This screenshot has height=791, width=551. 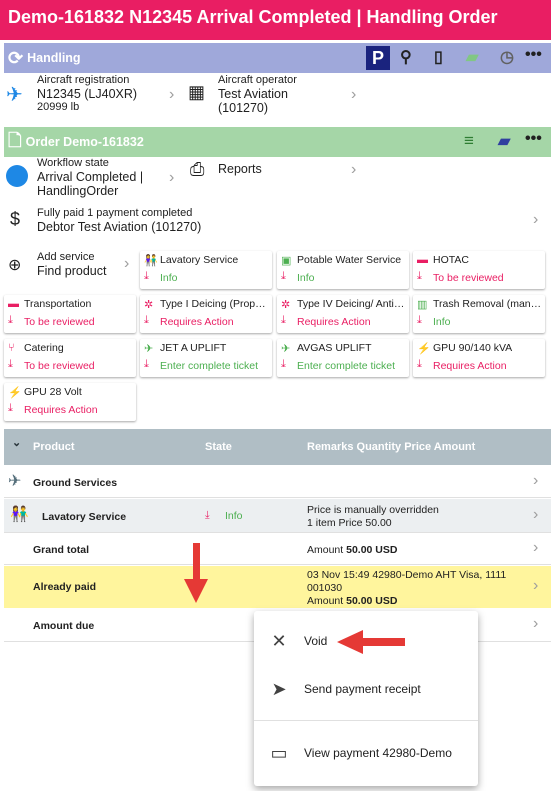 I want to click on grand-total-row: Grand total Amount 50.00 USD ›, so click(x=277, y=549).